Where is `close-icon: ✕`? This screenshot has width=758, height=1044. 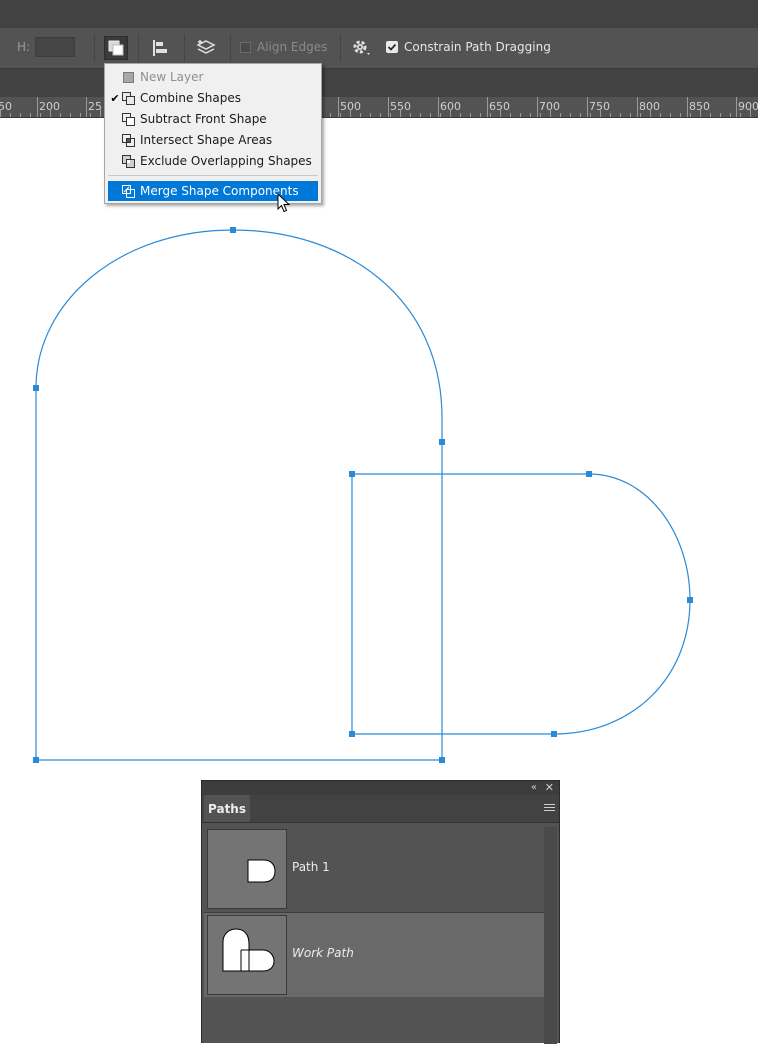 close-icon: ✕ is located at coordinates (549, 788).